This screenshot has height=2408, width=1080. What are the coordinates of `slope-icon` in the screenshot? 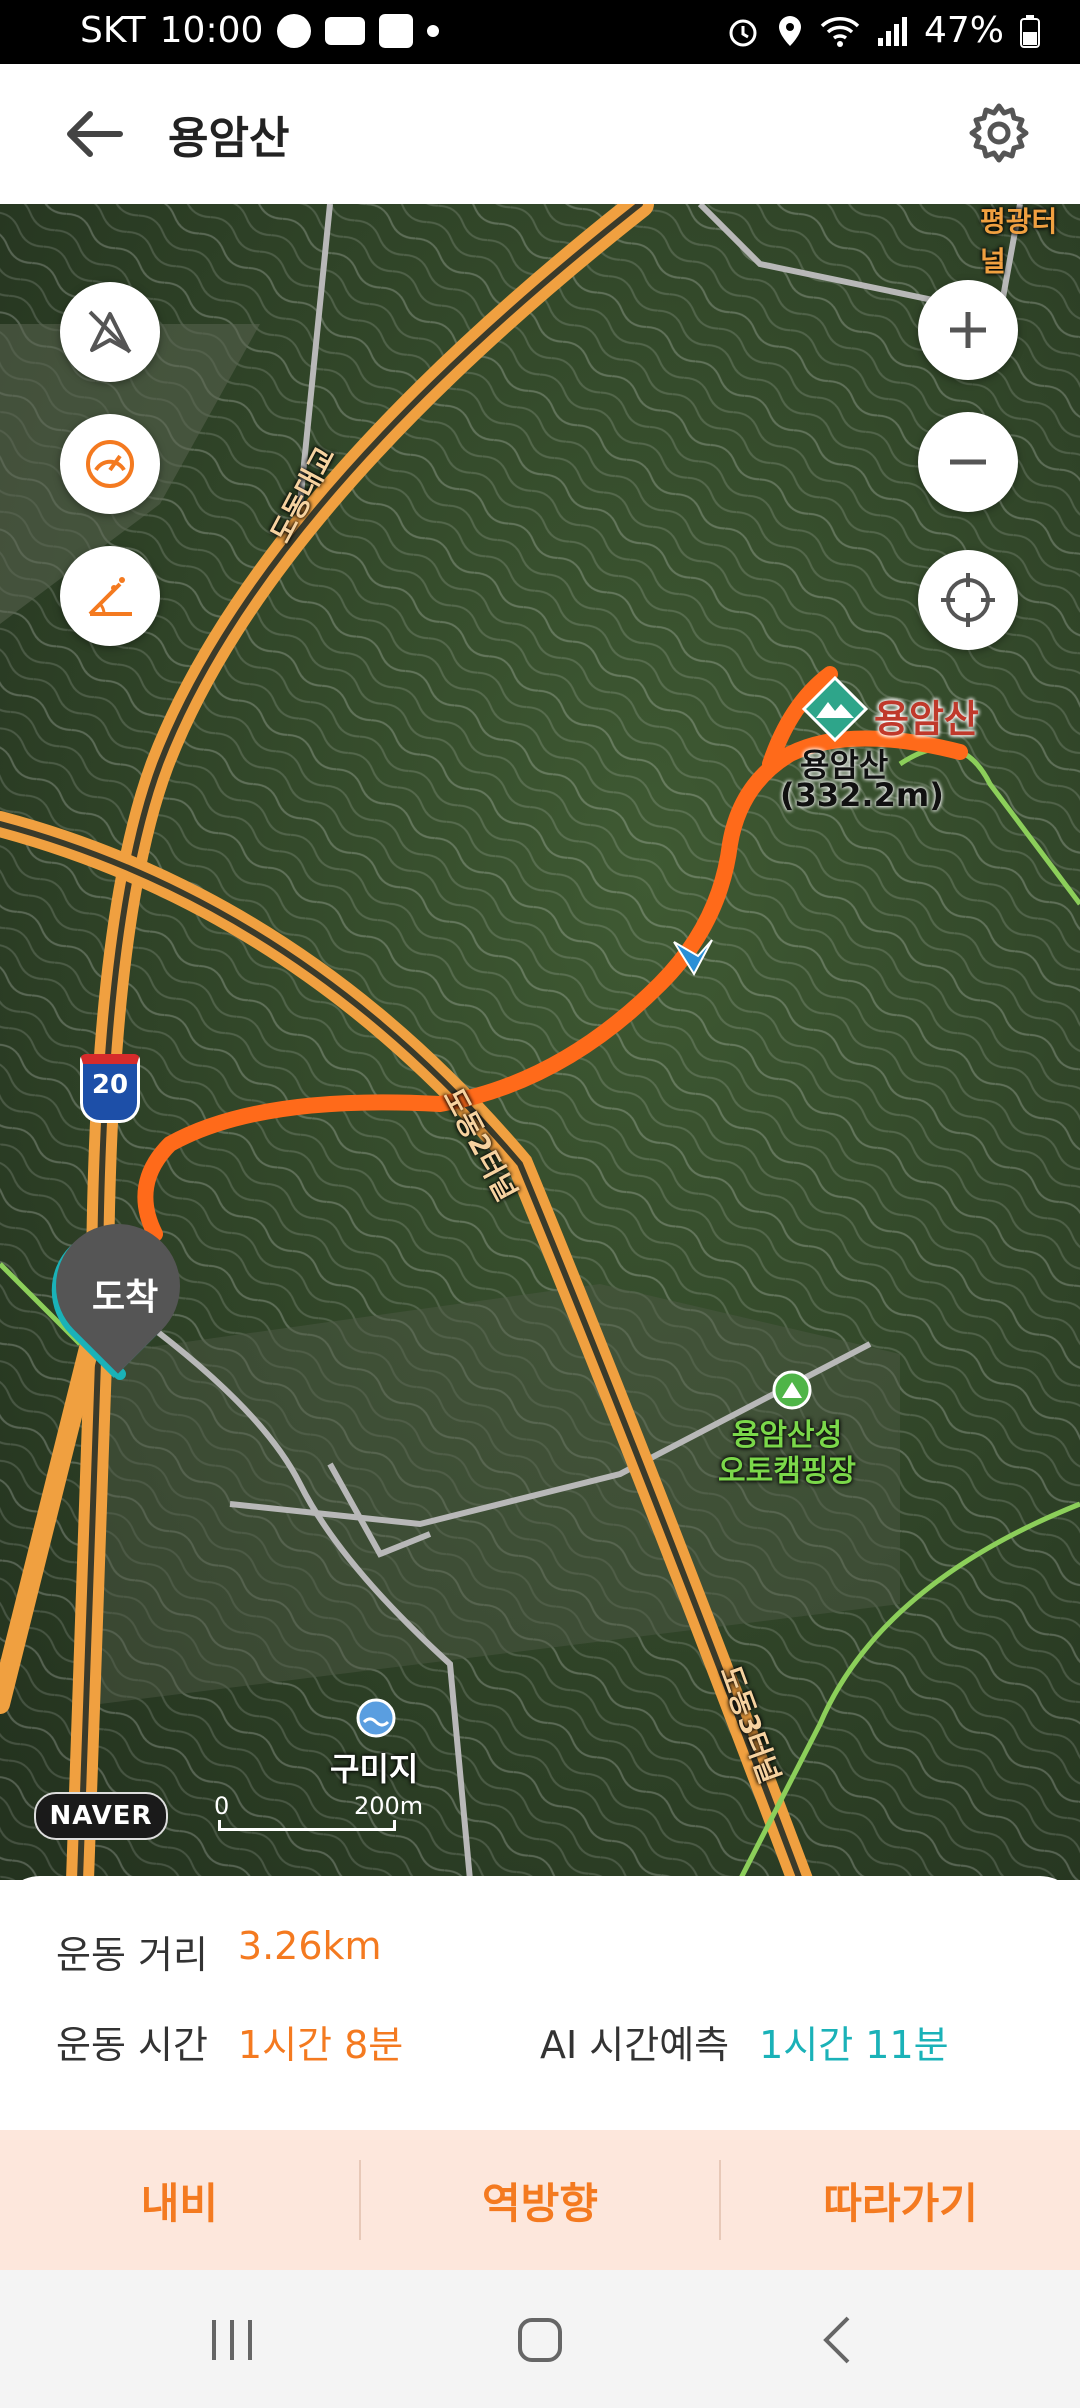 It's located at (110, 596).